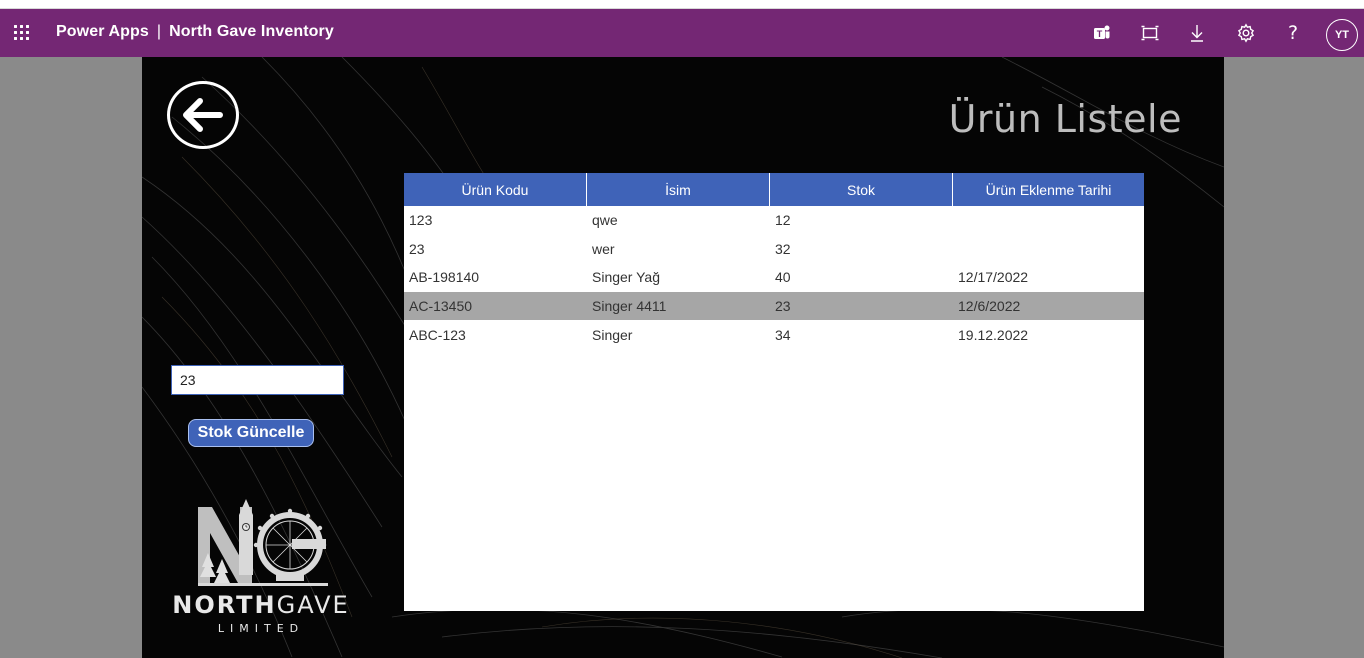  I want to click on column-header: Ürün Kodu, so click(495, 189).